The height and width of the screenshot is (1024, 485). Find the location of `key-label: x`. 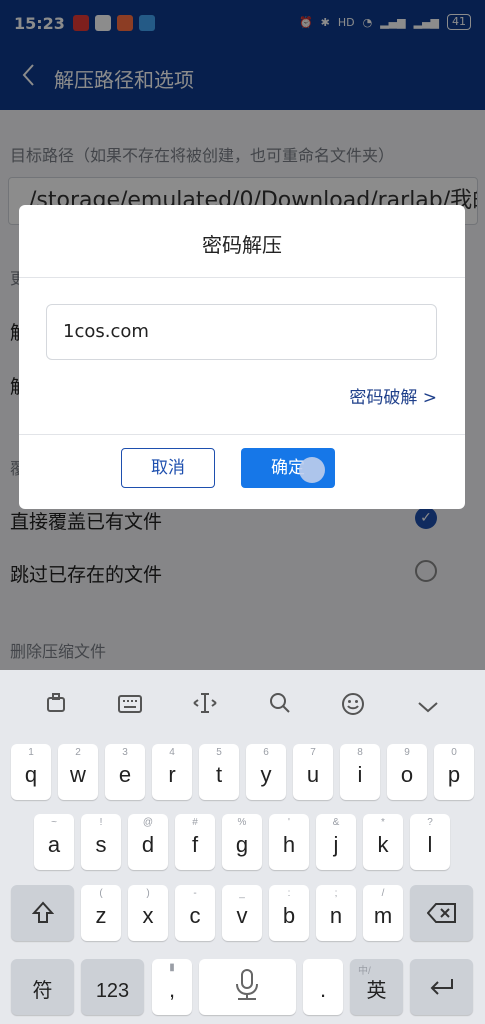

key-label: x is located at coordinates (148, 915).